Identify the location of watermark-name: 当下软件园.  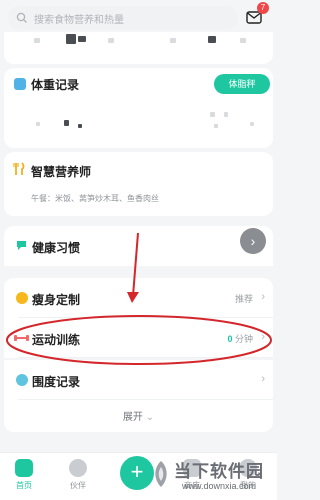
(219, 471).